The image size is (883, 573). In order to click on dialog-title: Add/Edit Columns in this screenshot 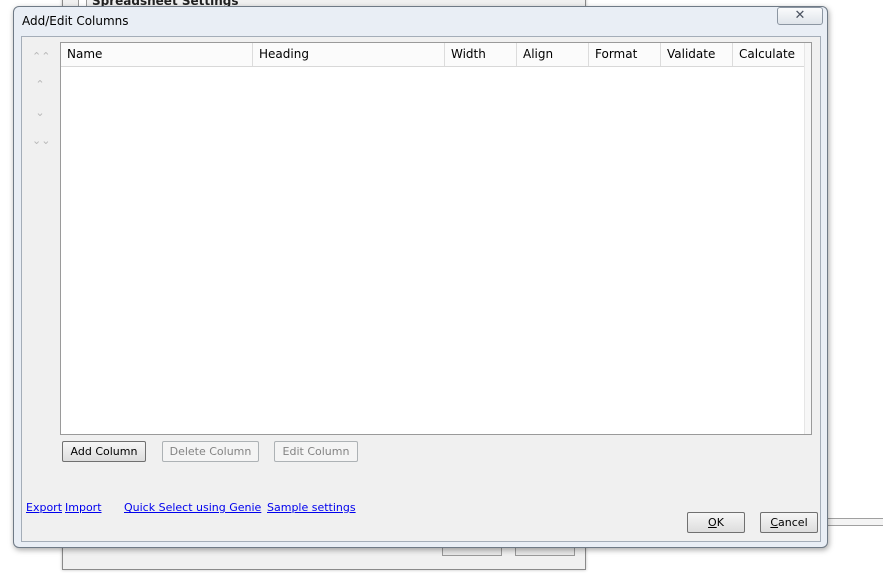, I will do `click(75, 21)`.